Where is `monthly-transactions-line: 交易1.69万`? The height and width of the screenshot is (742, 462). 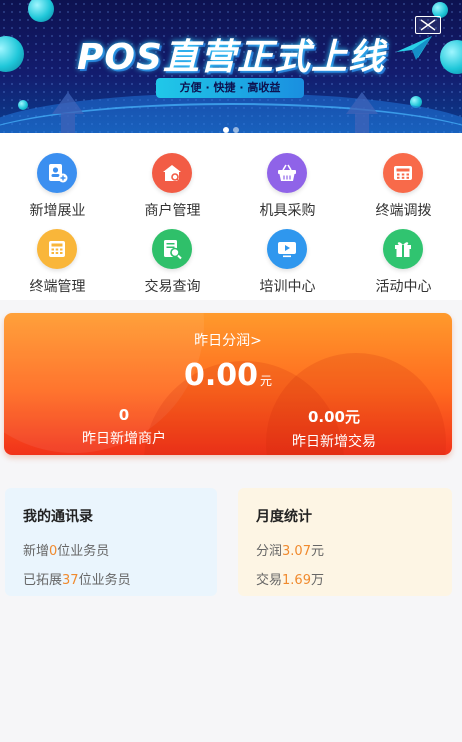
monthly-transactions-line: 交易1.69万 is located at coordinates (345, 578).